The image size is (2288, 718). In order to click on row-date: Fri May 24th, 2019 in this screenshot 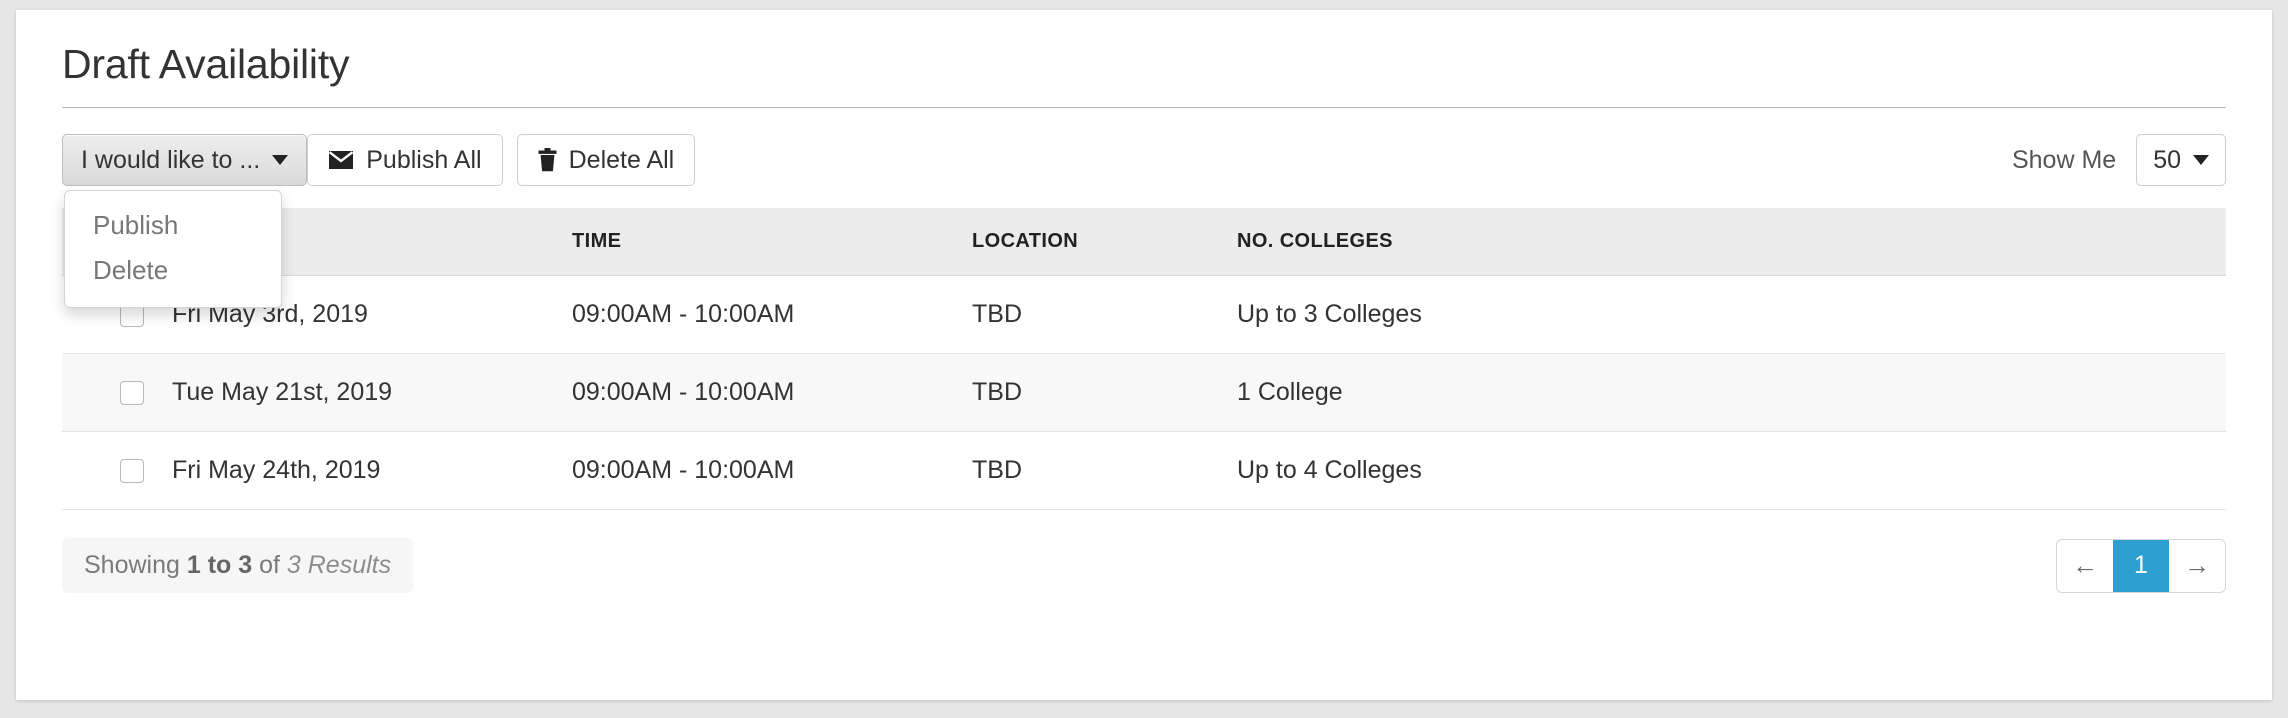, I will do `click(372, 470)`.